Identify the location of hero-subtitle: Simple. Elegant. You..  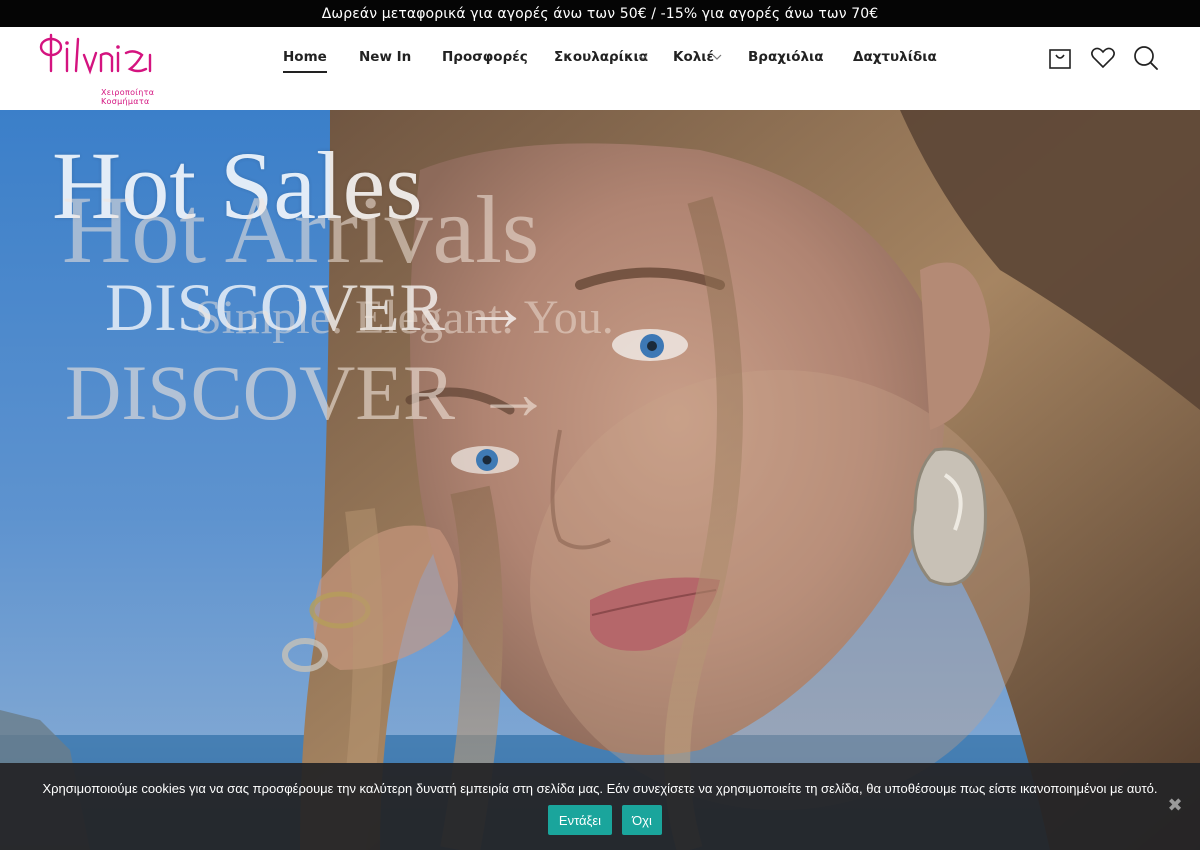
(404, 317).